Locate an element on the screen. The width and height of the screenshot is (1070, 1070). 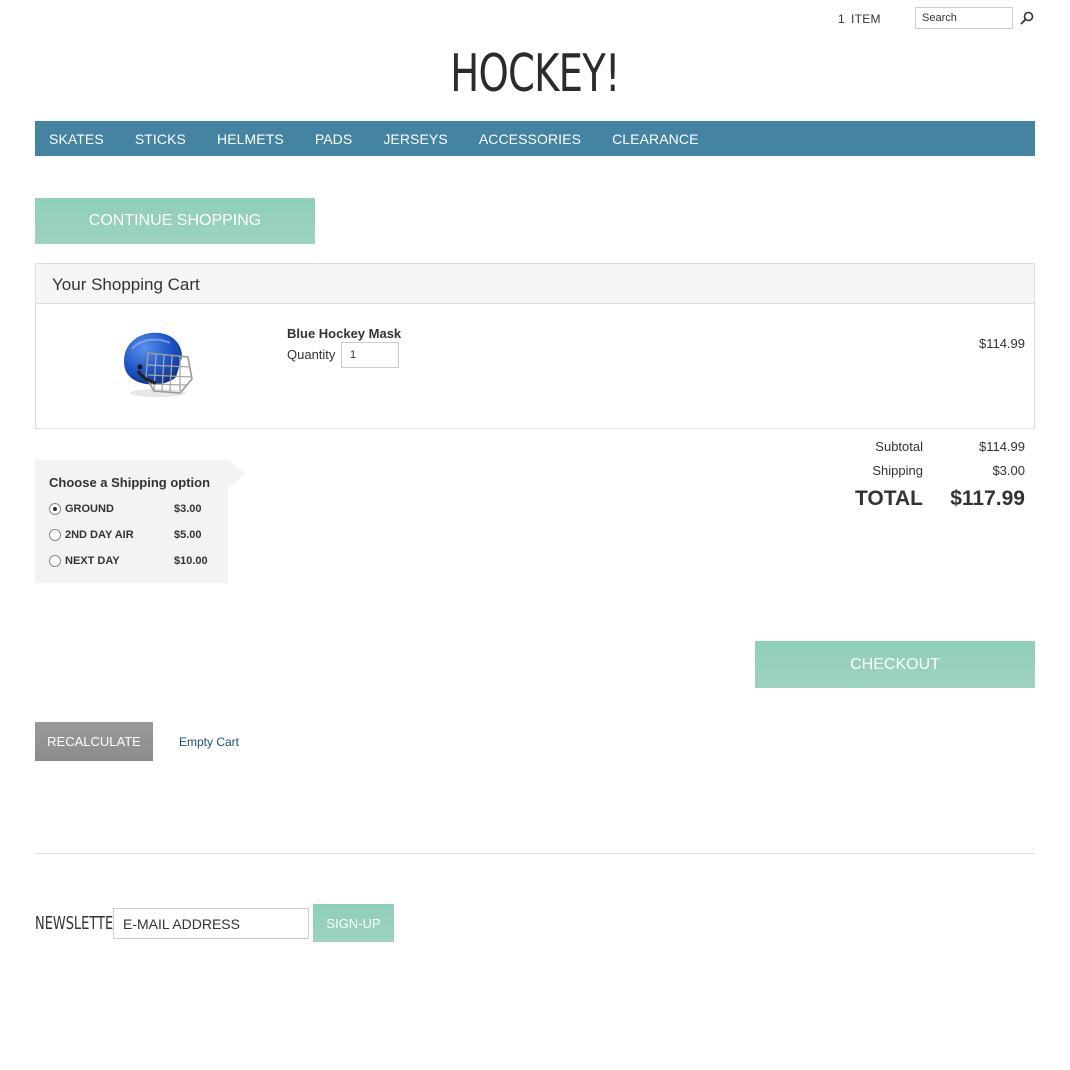
recalculate-button: RECALCULATE is located at coordinates (94, 741).